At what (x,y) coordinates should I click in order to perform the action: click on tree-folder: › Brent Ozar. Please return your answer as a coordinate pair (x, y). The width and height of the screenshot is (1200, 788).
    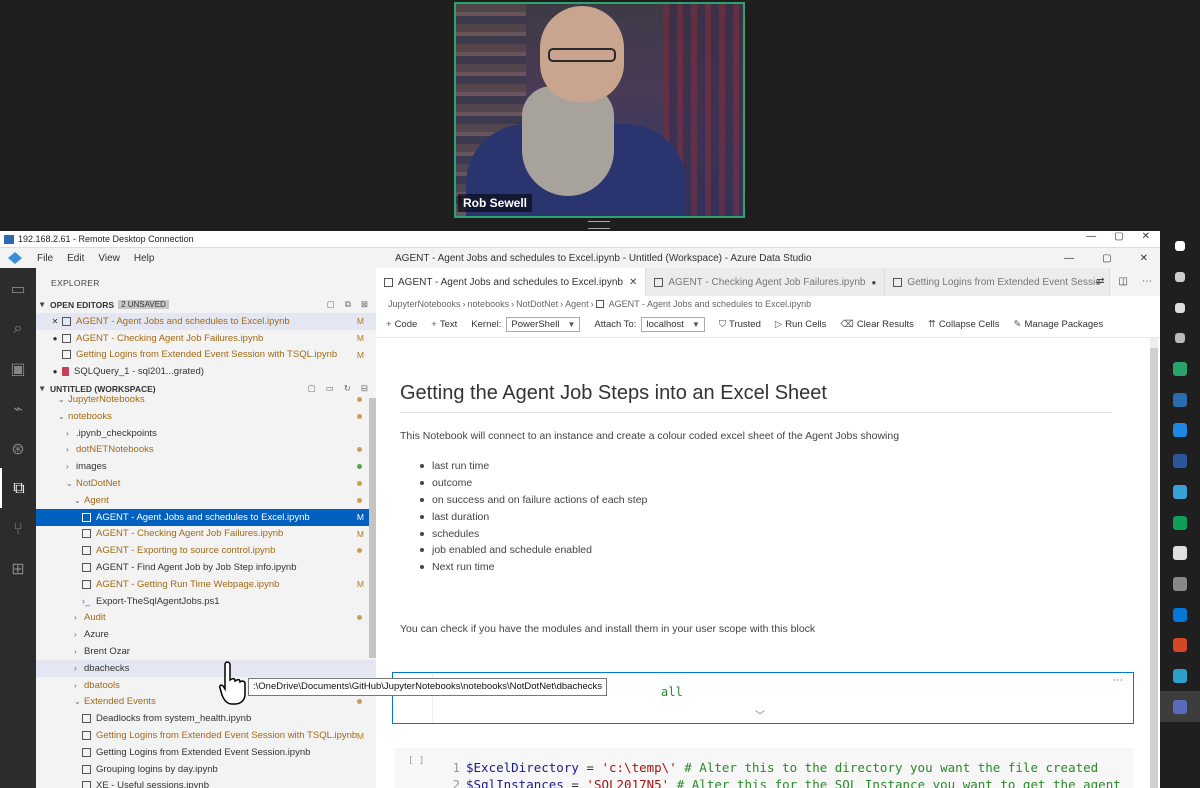
    Looking at the image, I should click on (206, 651).